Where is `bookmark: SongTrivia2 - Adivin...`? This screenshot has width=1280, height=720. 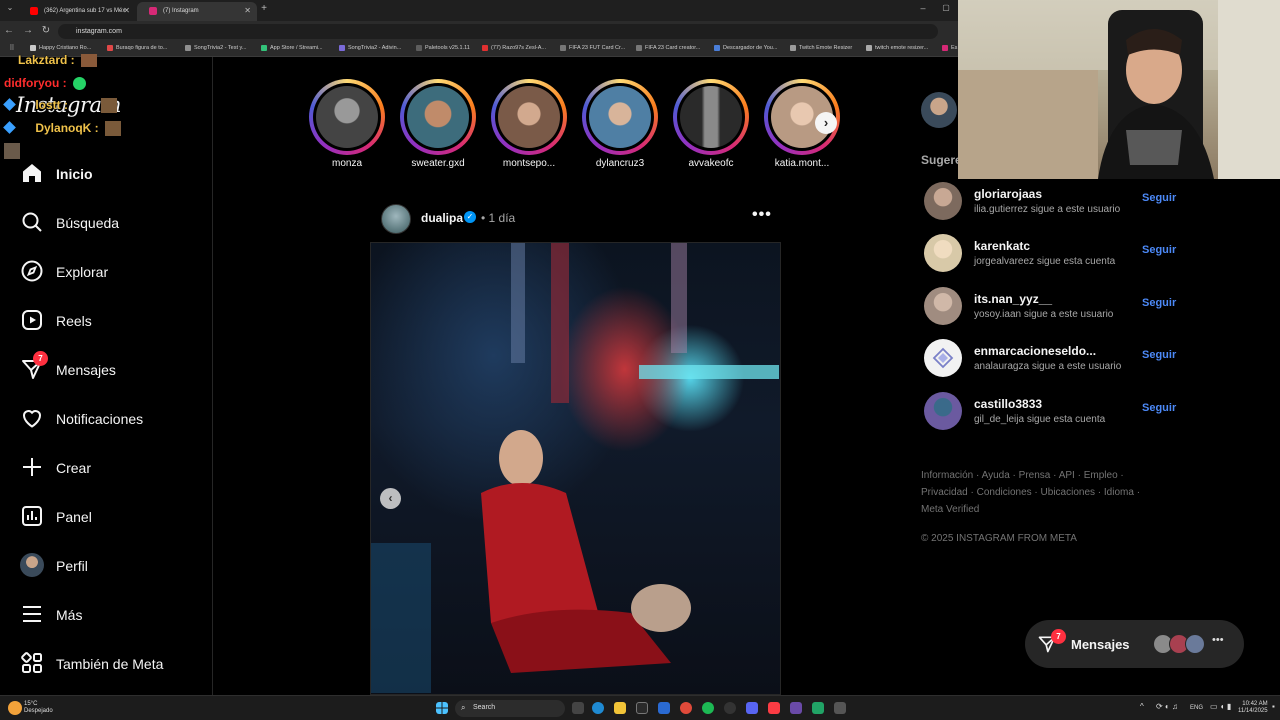
bookmark: SongTrivia2 - Adivin... is located at coordinates (370, 48).